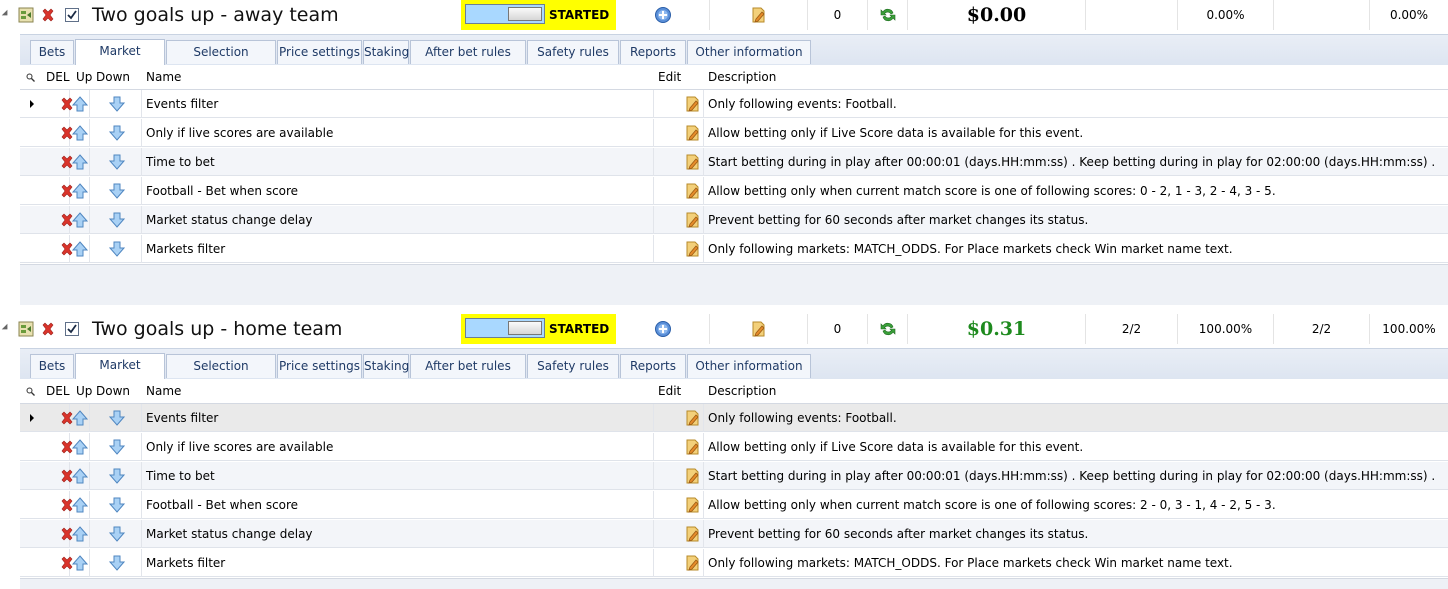  What do you see at coordinates (1322, 15) in the screenshot?
I see `stat-markets` at bounding box center [1322, 15].